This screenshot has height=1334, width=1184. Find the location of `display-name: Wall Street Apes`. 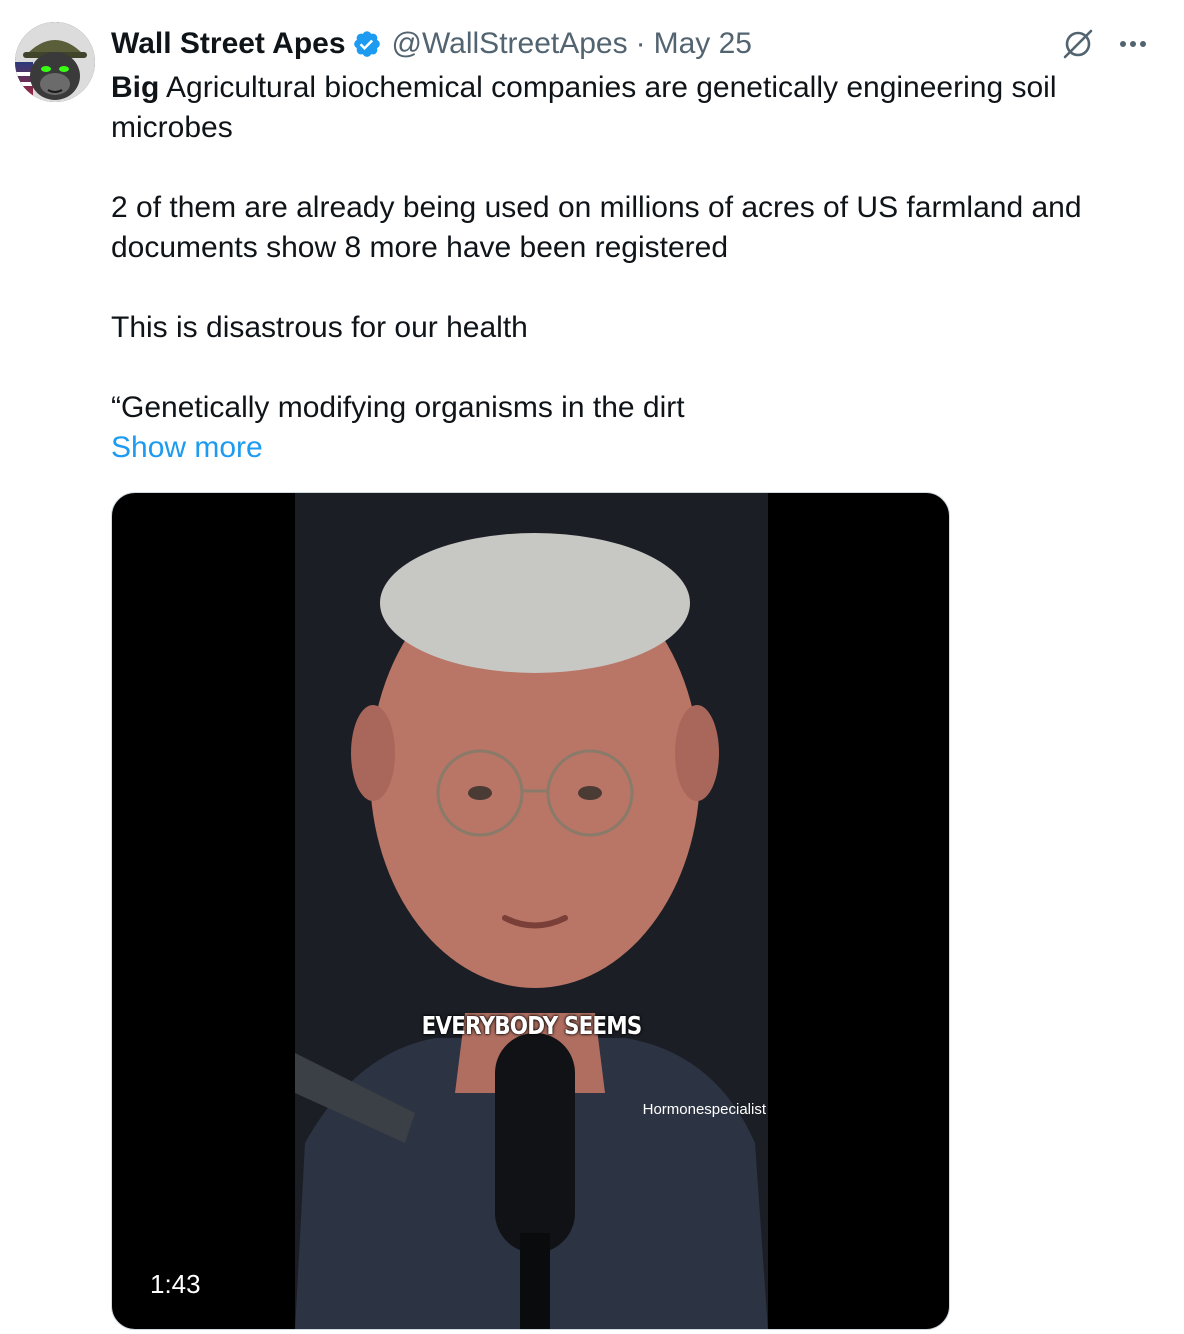

display-name: Wall Street Apes is located at coordinates (228, 44).